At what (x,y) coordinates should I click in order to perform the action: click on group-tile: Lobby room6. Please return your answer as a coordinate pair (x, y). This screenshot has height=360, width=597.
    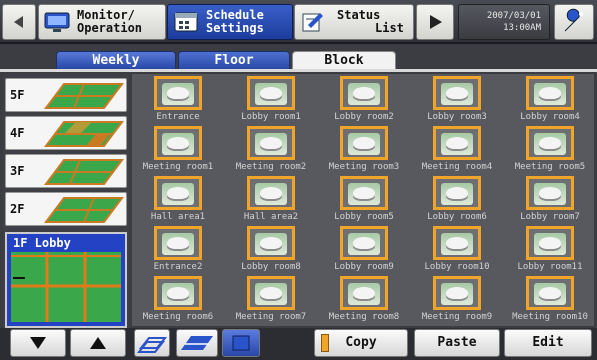
    Looking at the image, I should click on (457, 199).